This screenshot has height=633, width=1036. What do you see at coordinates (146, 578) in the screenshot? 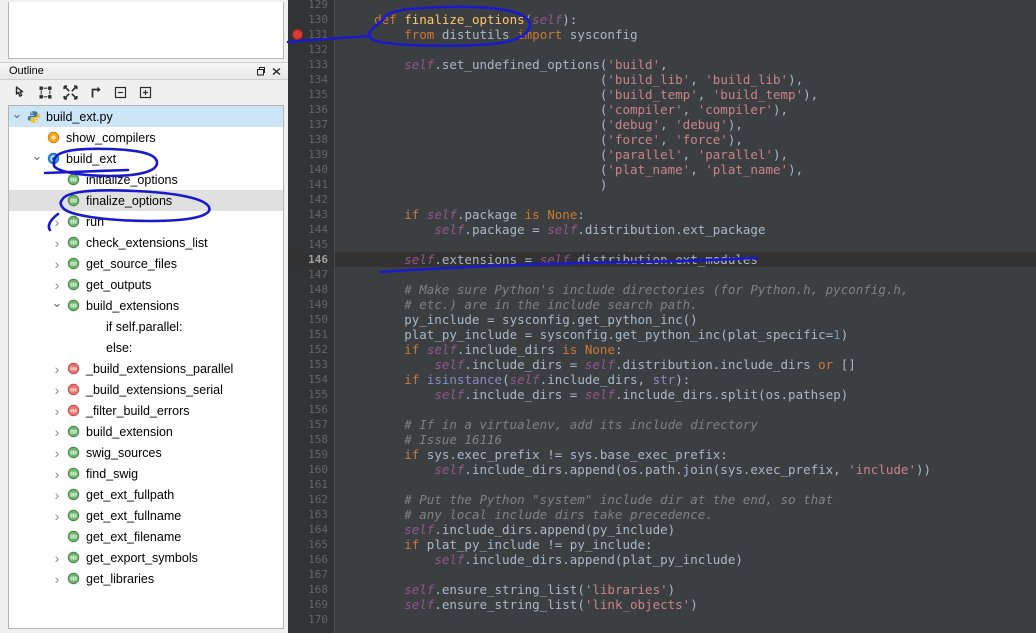
I see `outline-item-get_libraries: get_libraries` at bounding box center [146, 578].